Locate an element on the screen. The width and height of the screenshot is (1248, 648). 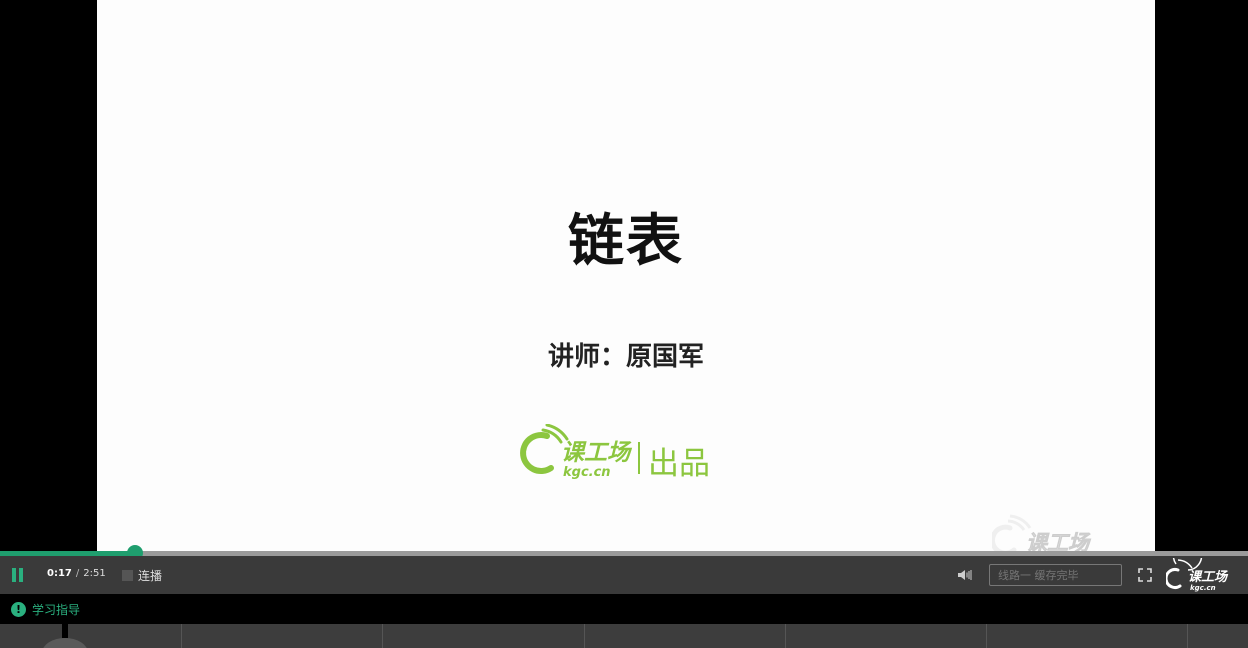
slide-lecturer: 讲师：原国军 is located at coordinates (625, 357).